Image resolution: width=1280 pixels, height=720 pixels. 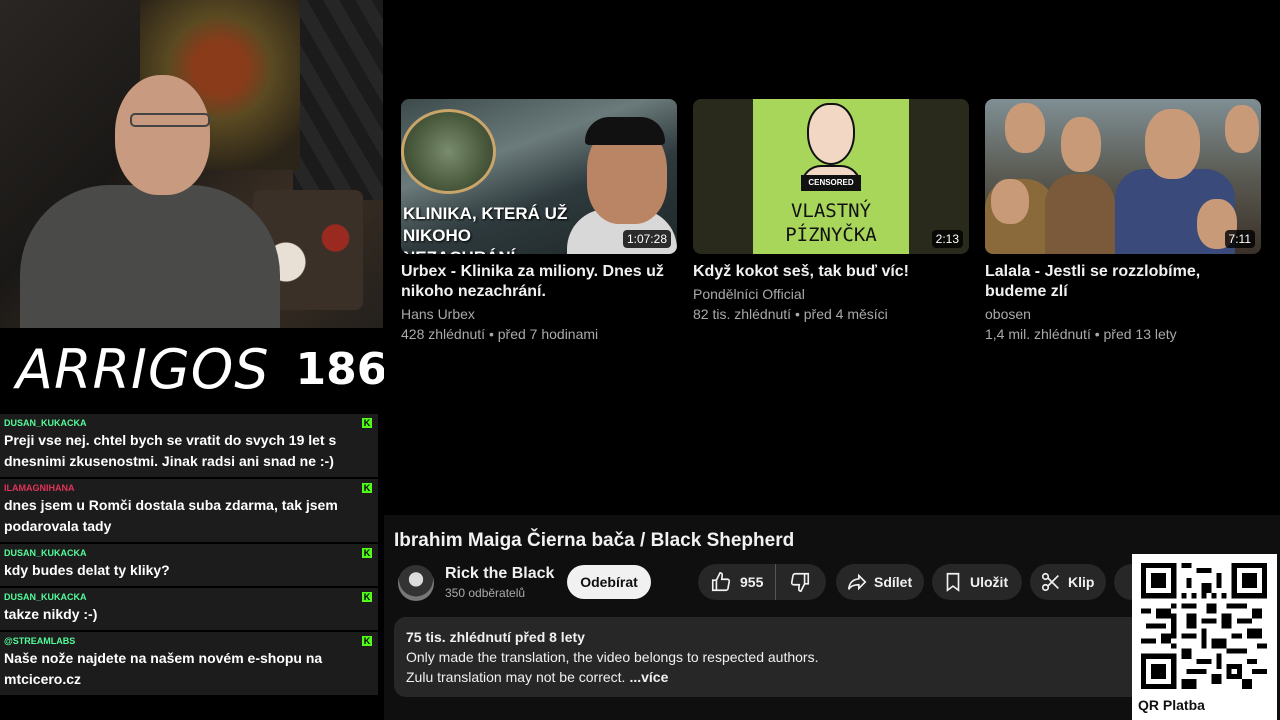 What do you see at coordinates (831, 294) in the screenshot?
I see `channel-link: Pondělníci Official` at bounding box center [831, 294].